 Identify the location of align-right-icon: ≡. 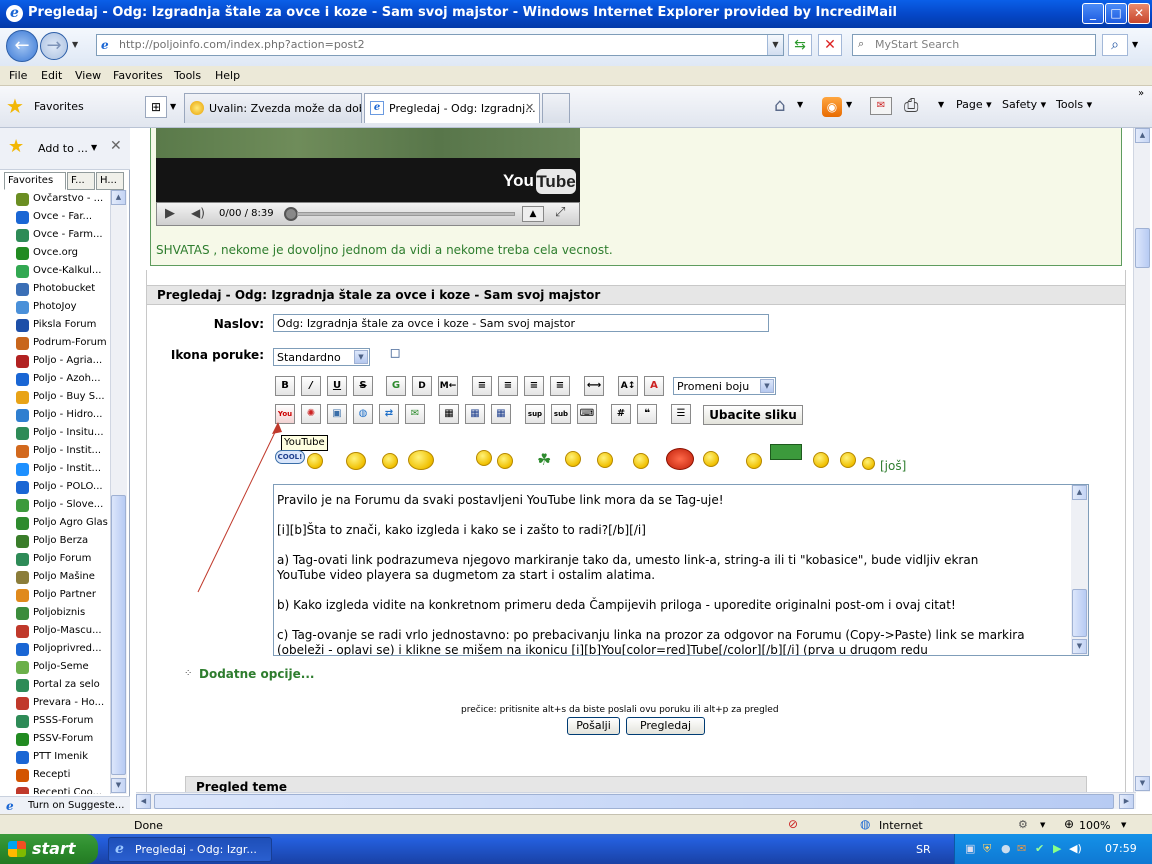
(560, 386).